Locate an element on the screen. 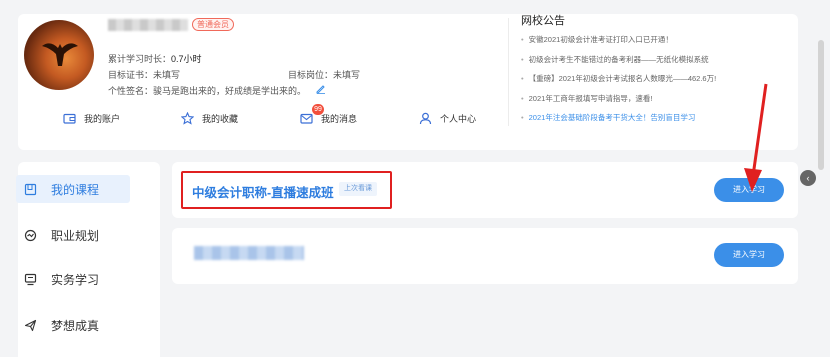 The width and height of the screenshot is (830, 357). account-link: 我的账户 is located at coordinates (91, 118).